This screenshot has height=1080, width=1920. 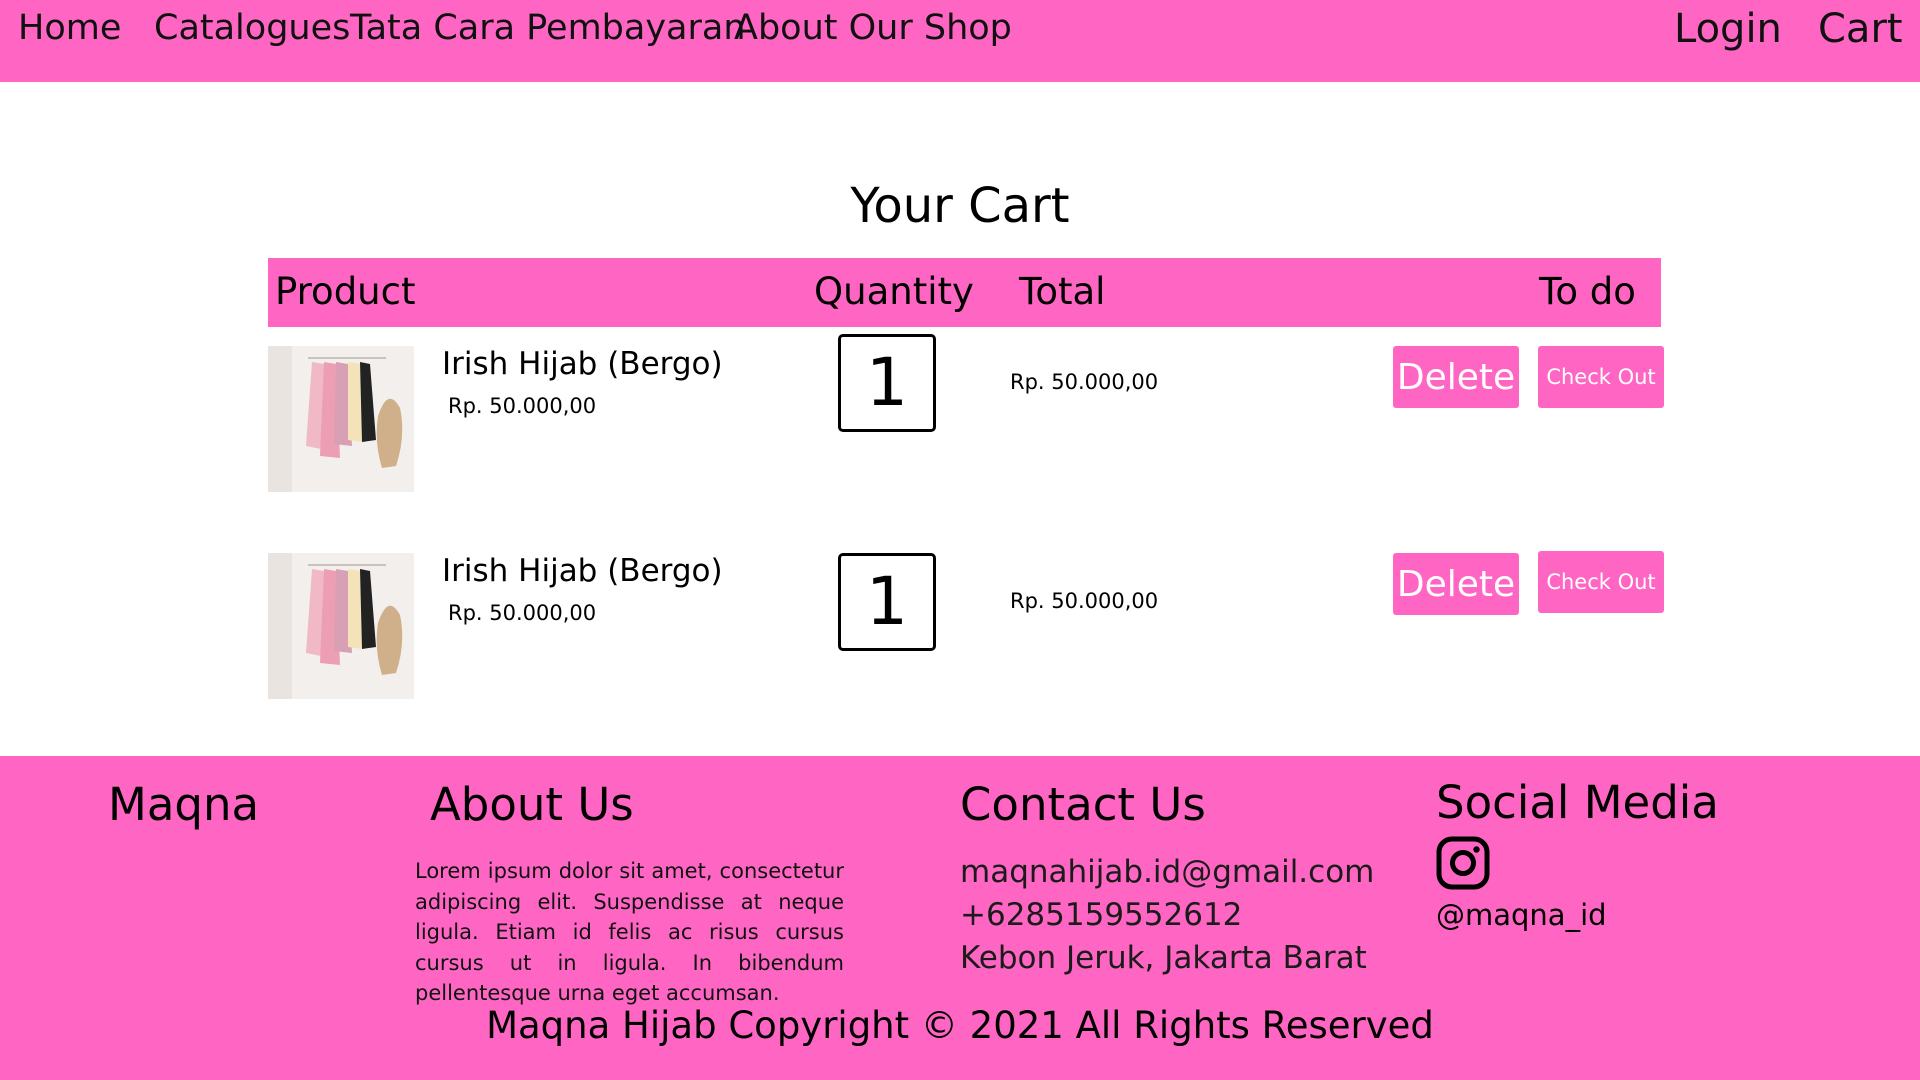 I want to click on instagram-handle: @maqna_id, so click(x=1521, y=915).